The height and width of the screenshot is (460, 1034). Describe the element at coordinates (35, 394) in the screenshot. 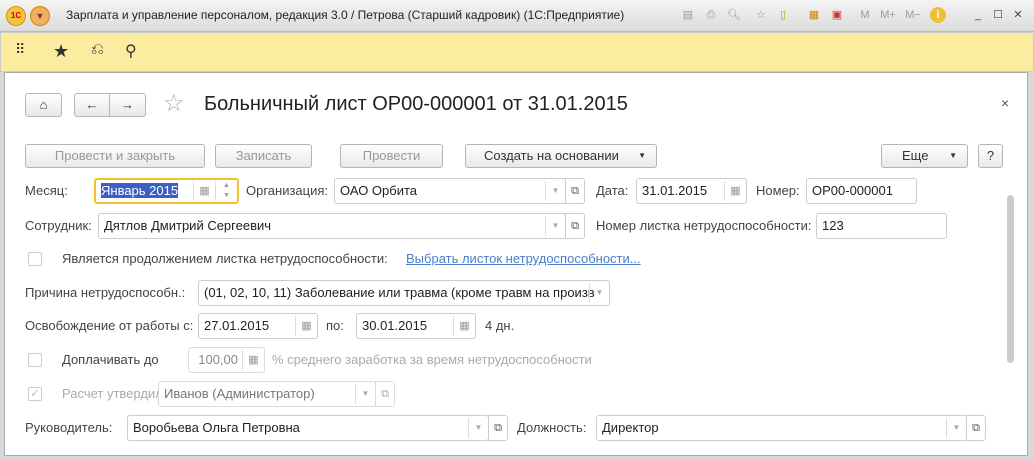

I see `approved-checkbox: ✓` at that location.